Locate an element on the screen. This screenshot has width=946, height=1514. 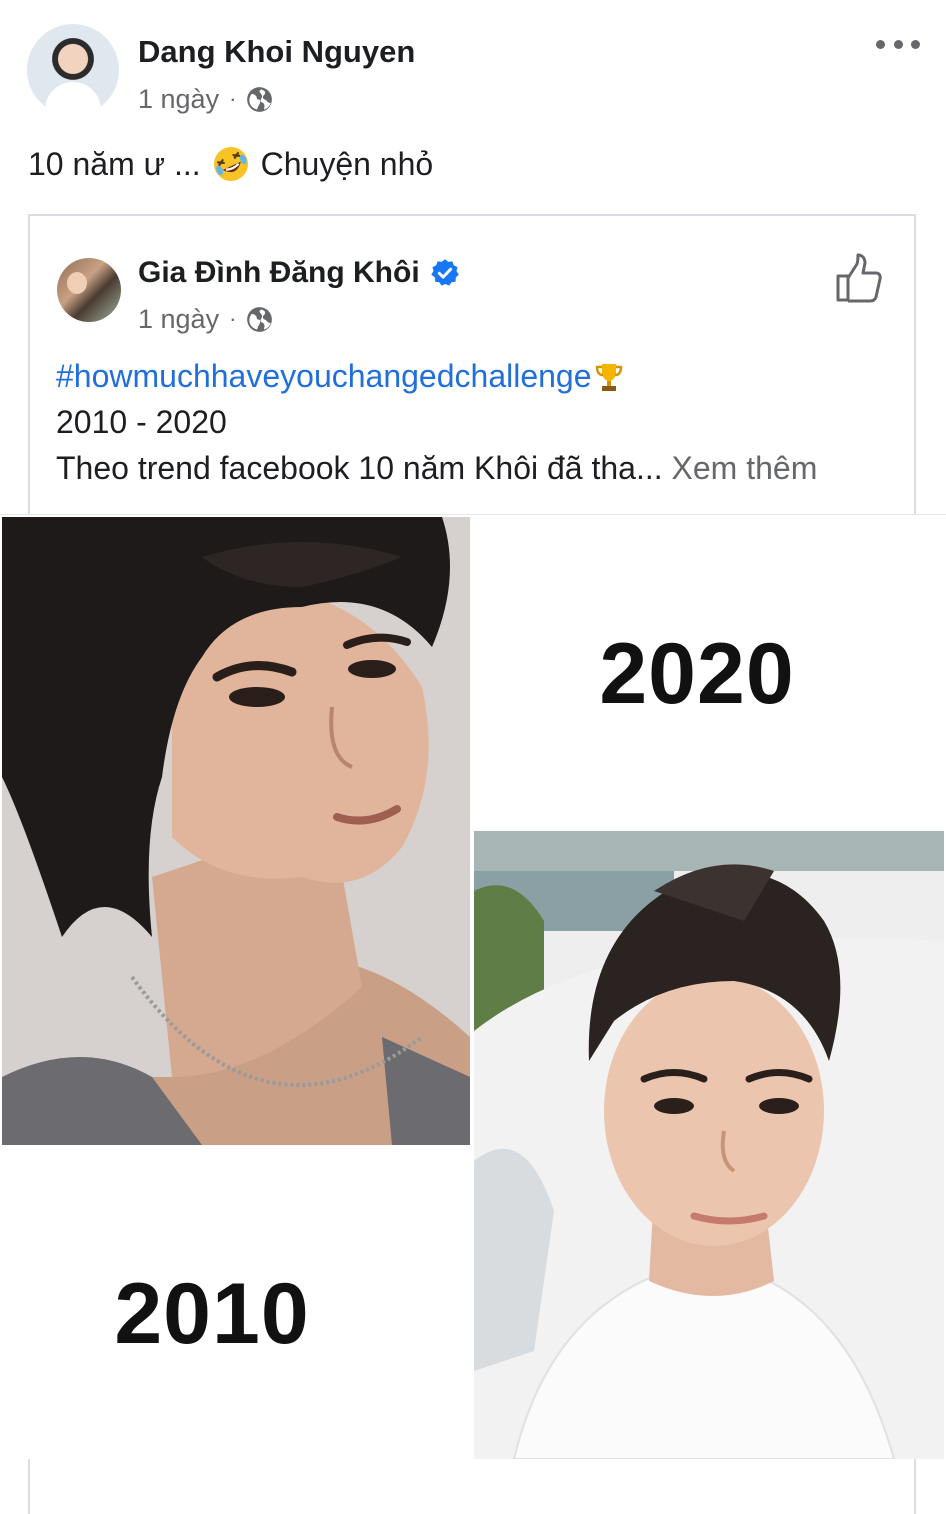
rolling-laughing-emoji-icon is located at coordinates (230, 164).